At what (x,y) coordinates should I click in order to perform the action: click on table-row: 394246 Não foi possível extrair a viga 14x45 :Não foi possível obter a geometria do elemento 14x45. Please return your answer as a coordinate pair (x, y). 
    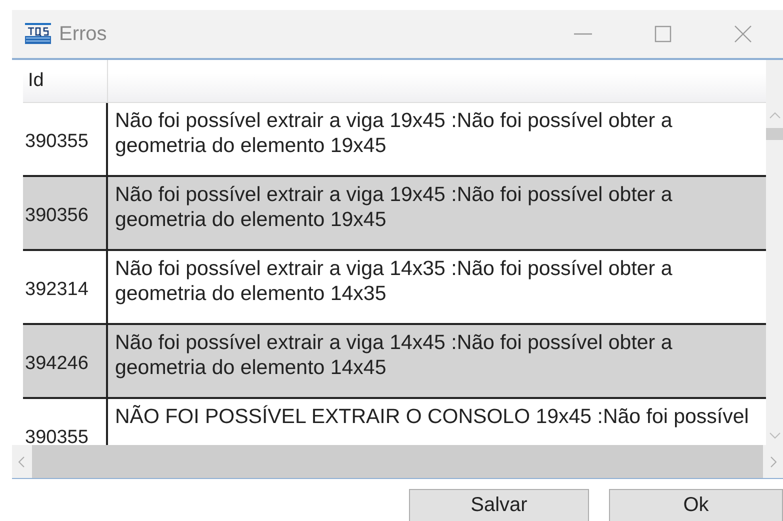
    Looking at the image, I should click on (394, 362).